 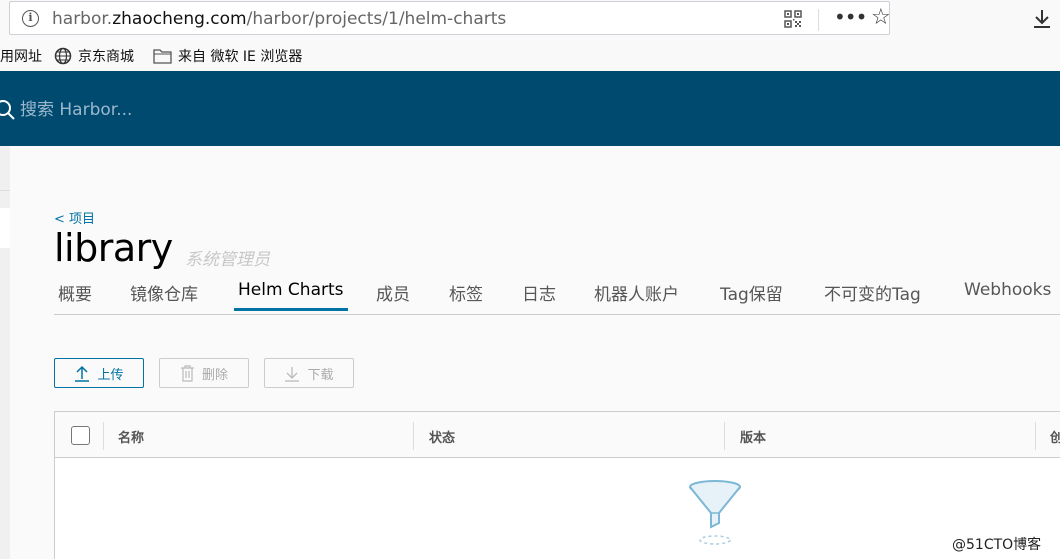 I want to click on watermark: @51CTO博客, so click(x=997, y=545).